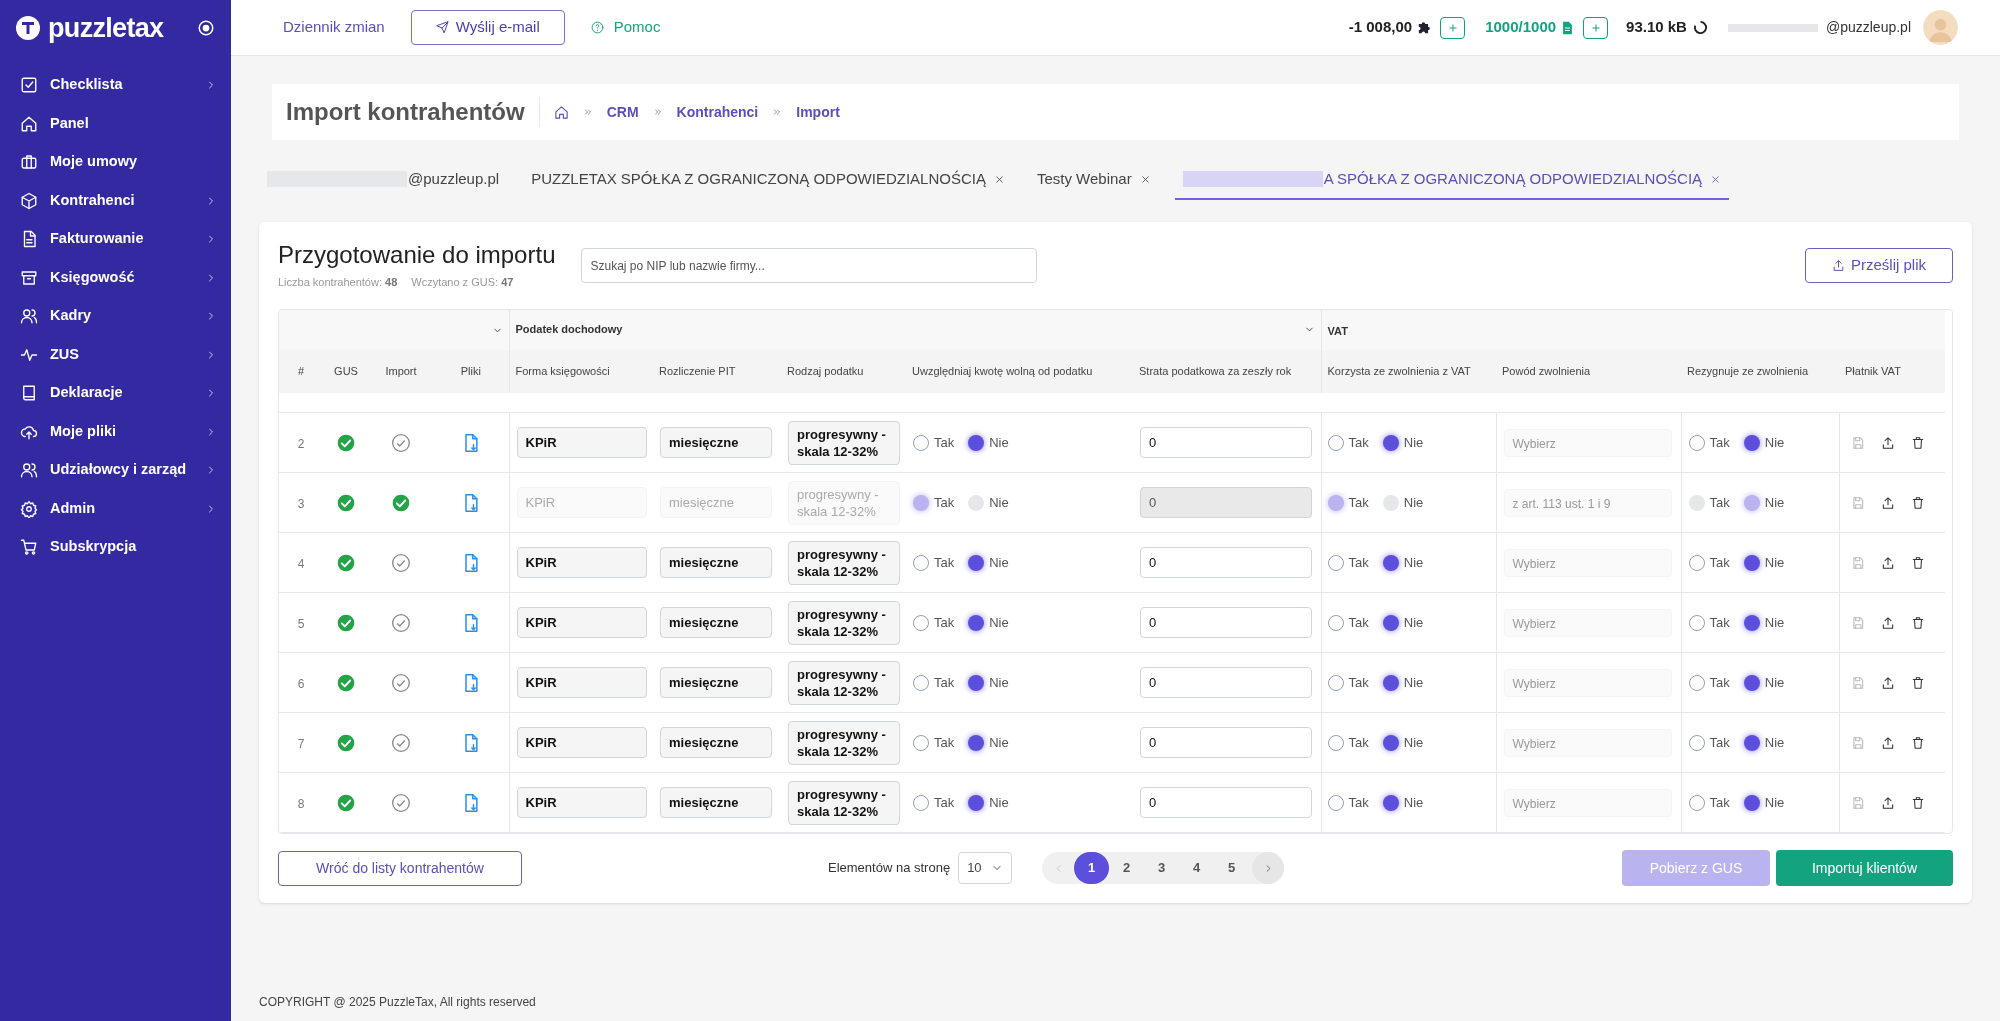 This screenshot has width=2000, height=1021. Describe the element at coordinates (1452, 180) in the screenshot. I see `tab: A SPÓŁKA Z OGRANICZONĄ ODPOWIEDZIALNOŚCIĄ` at that location.